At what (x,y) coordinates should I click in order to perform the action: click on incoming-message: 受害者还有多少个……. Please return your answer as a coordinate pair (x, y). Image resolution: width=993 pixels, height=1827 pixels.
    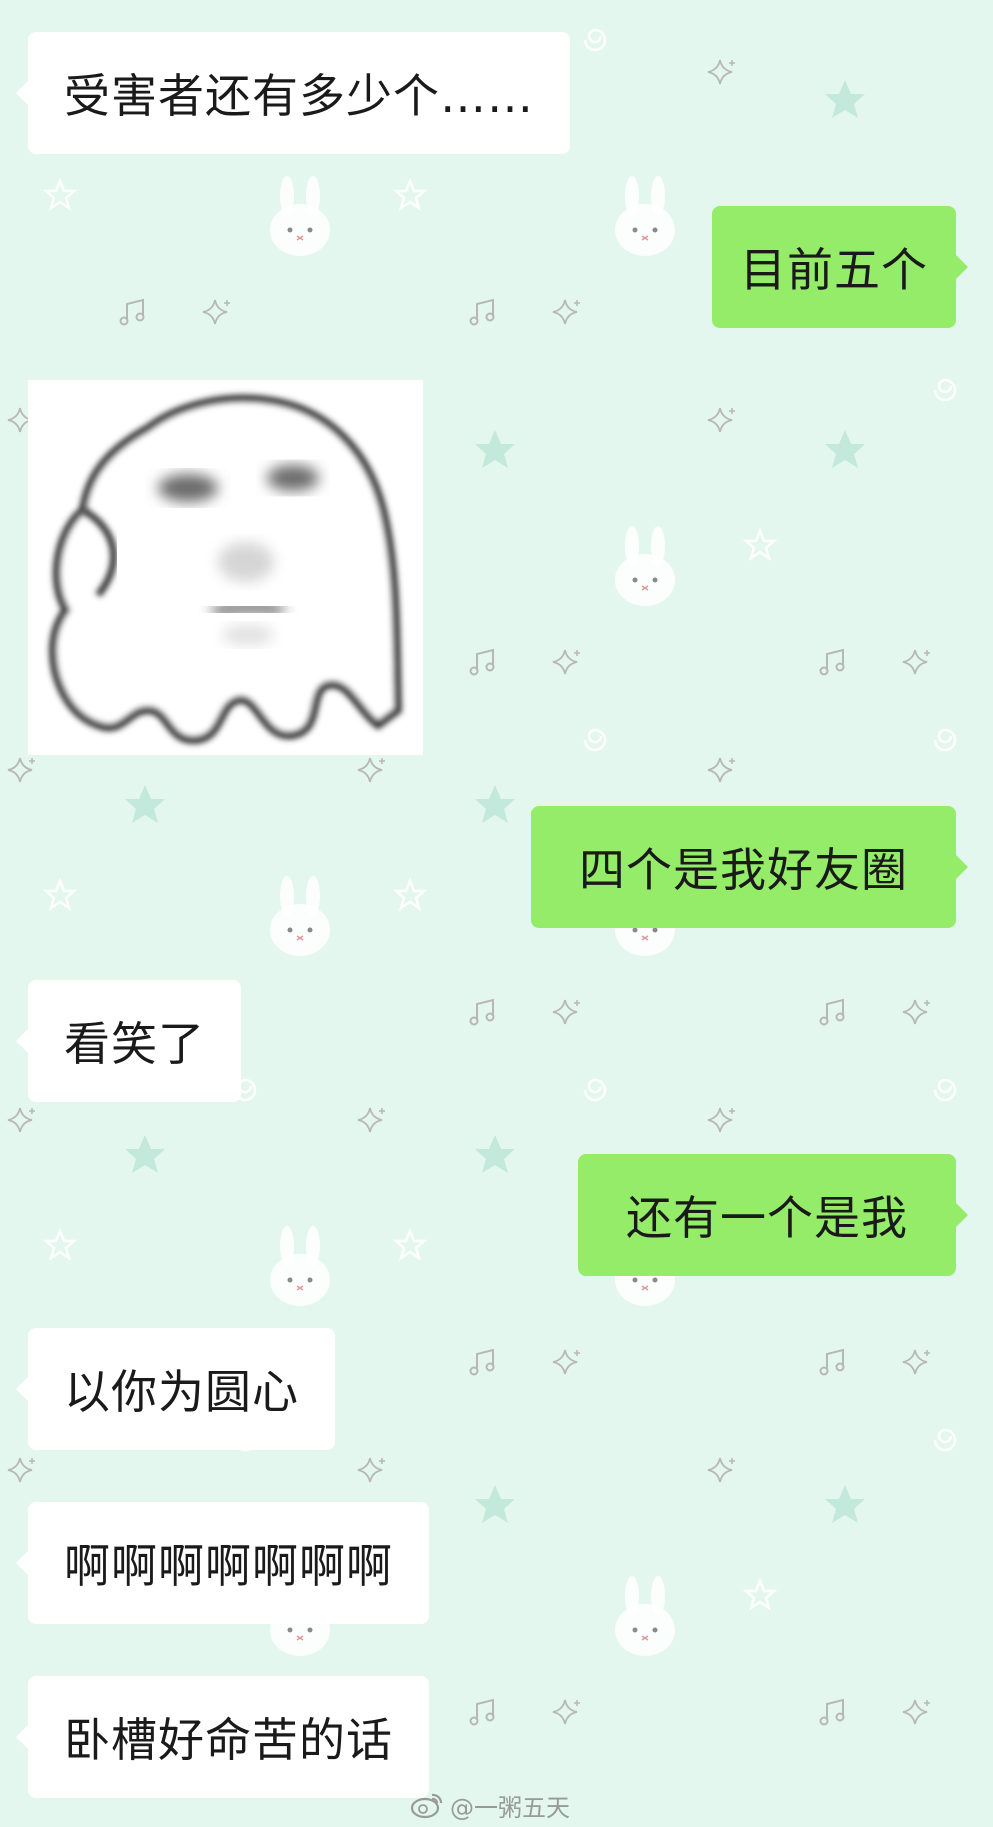
    Looking at the image, I should click on (293, 93).